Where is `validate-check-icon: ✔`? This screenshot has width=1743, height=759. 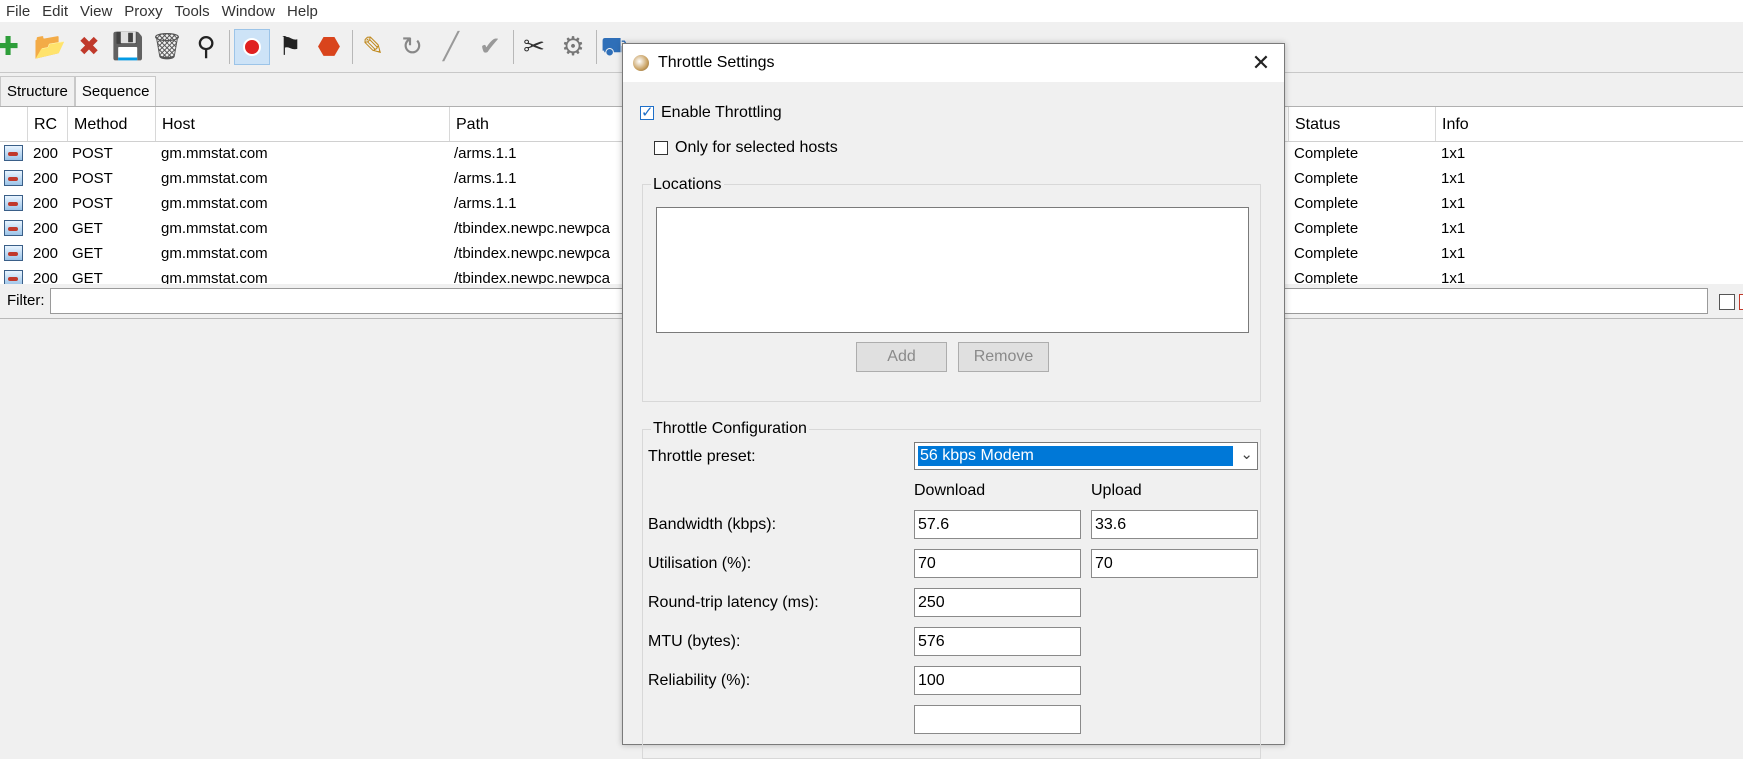
validate-check-icon: ✔ is located at coordinates (490, 46).